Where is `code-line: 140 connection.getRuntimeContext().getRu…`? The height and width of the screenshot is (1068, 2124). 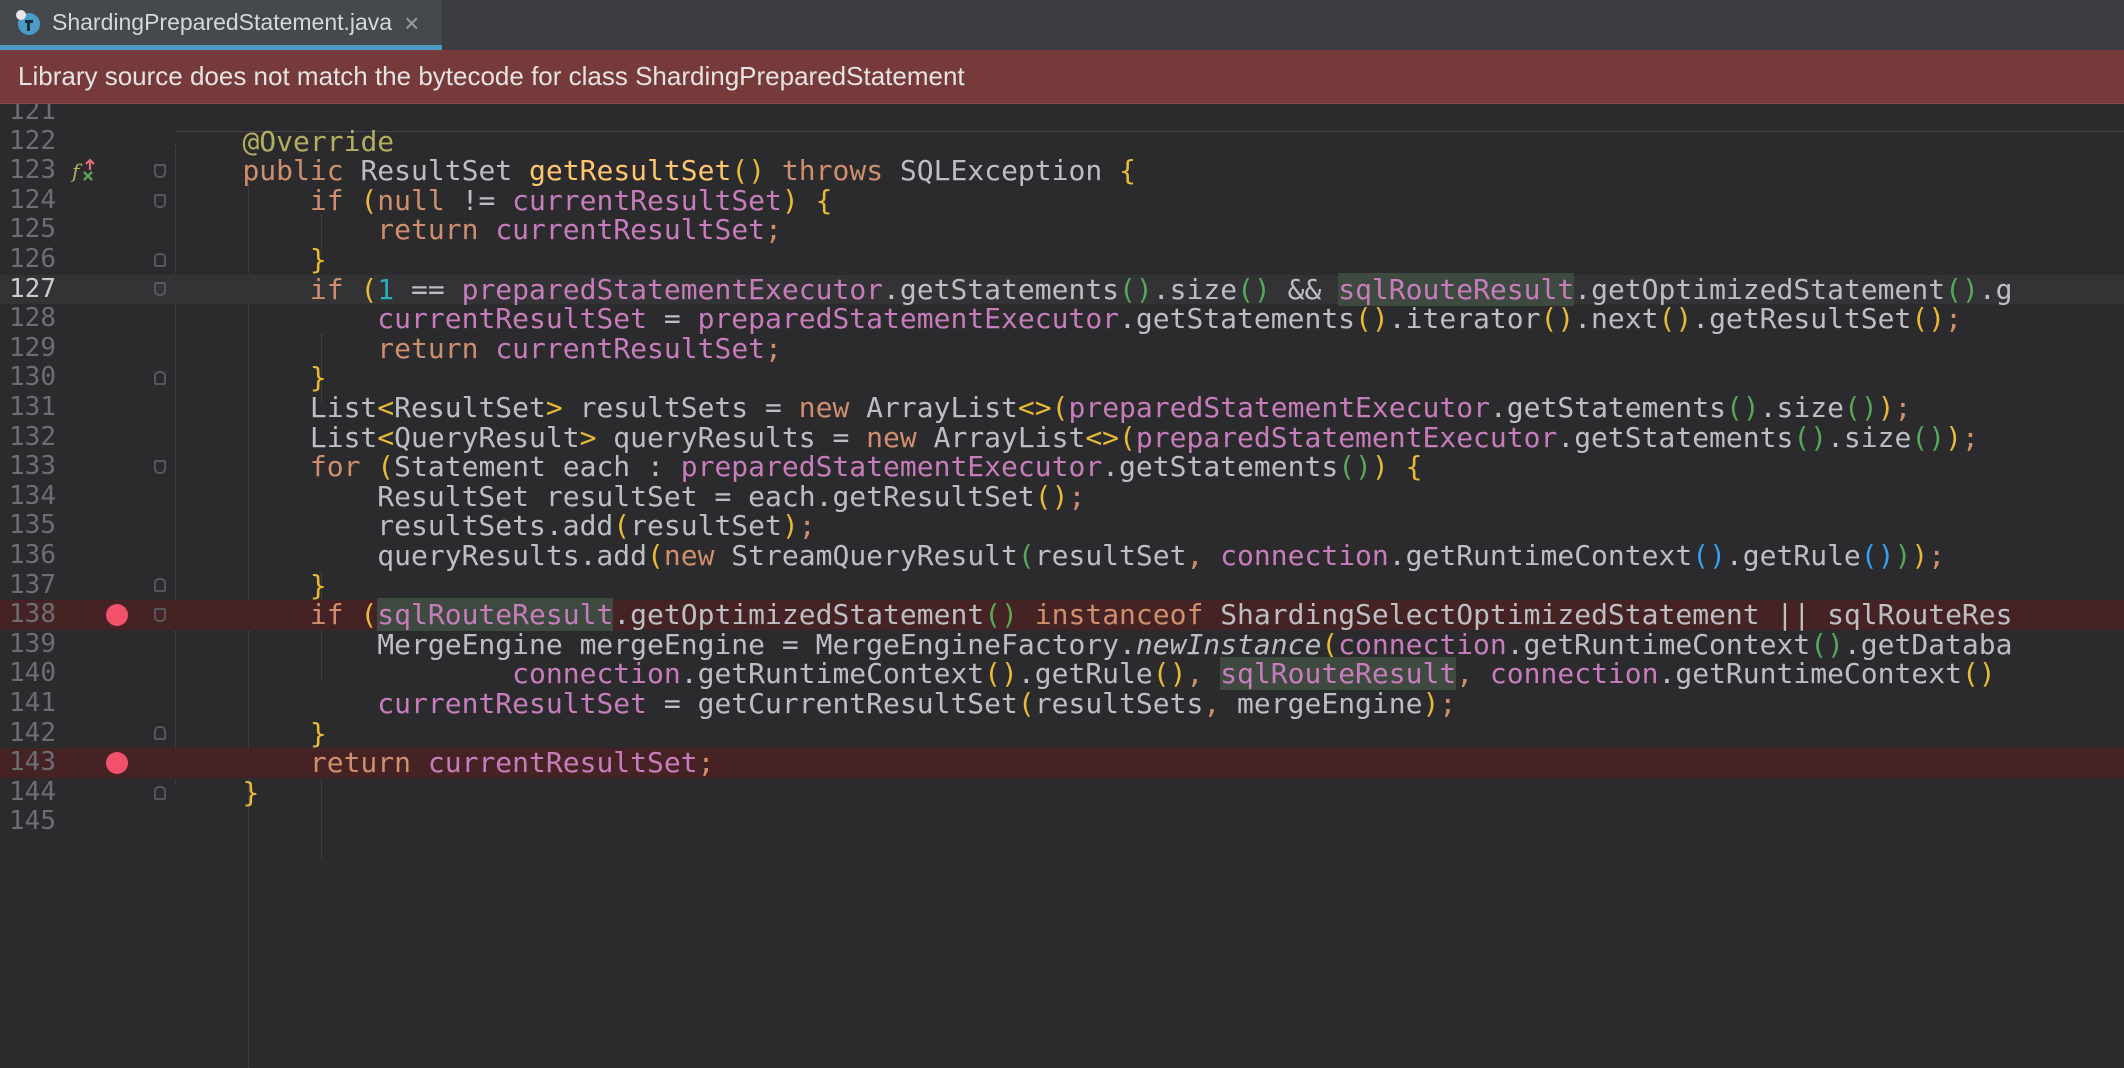 code-line: 140 connection.getRuntimeContext().getRu… is located at coordinates (1062, 674).